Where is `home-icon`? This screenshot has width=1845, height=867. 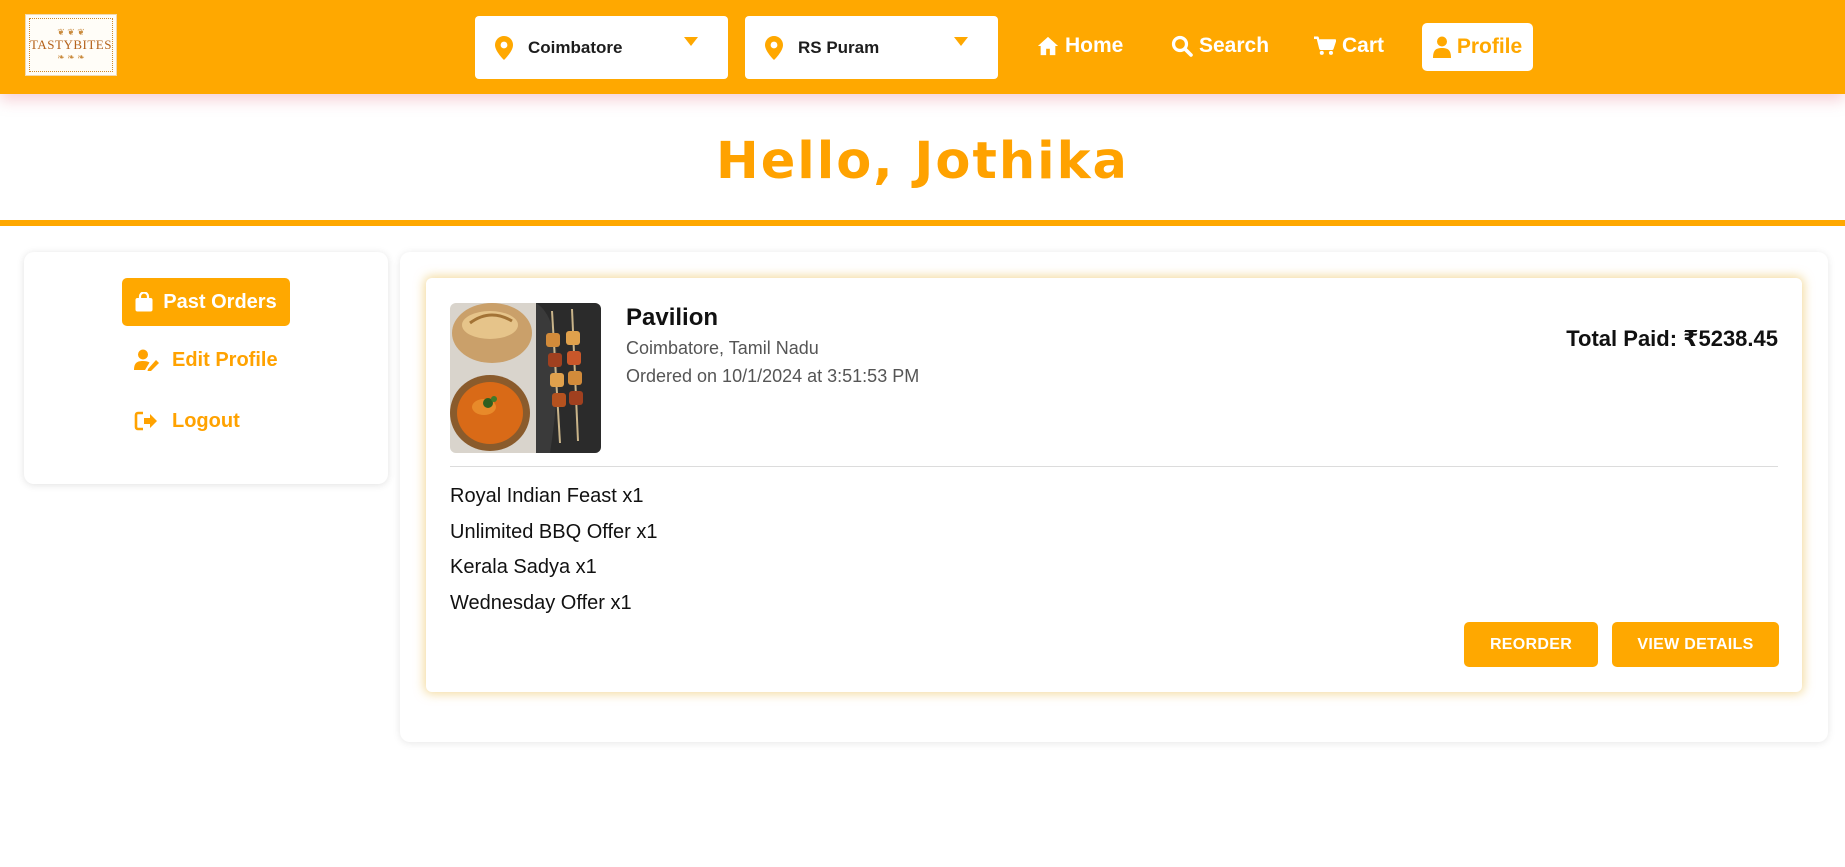 home-icon is located at coordinates (1048, 46).